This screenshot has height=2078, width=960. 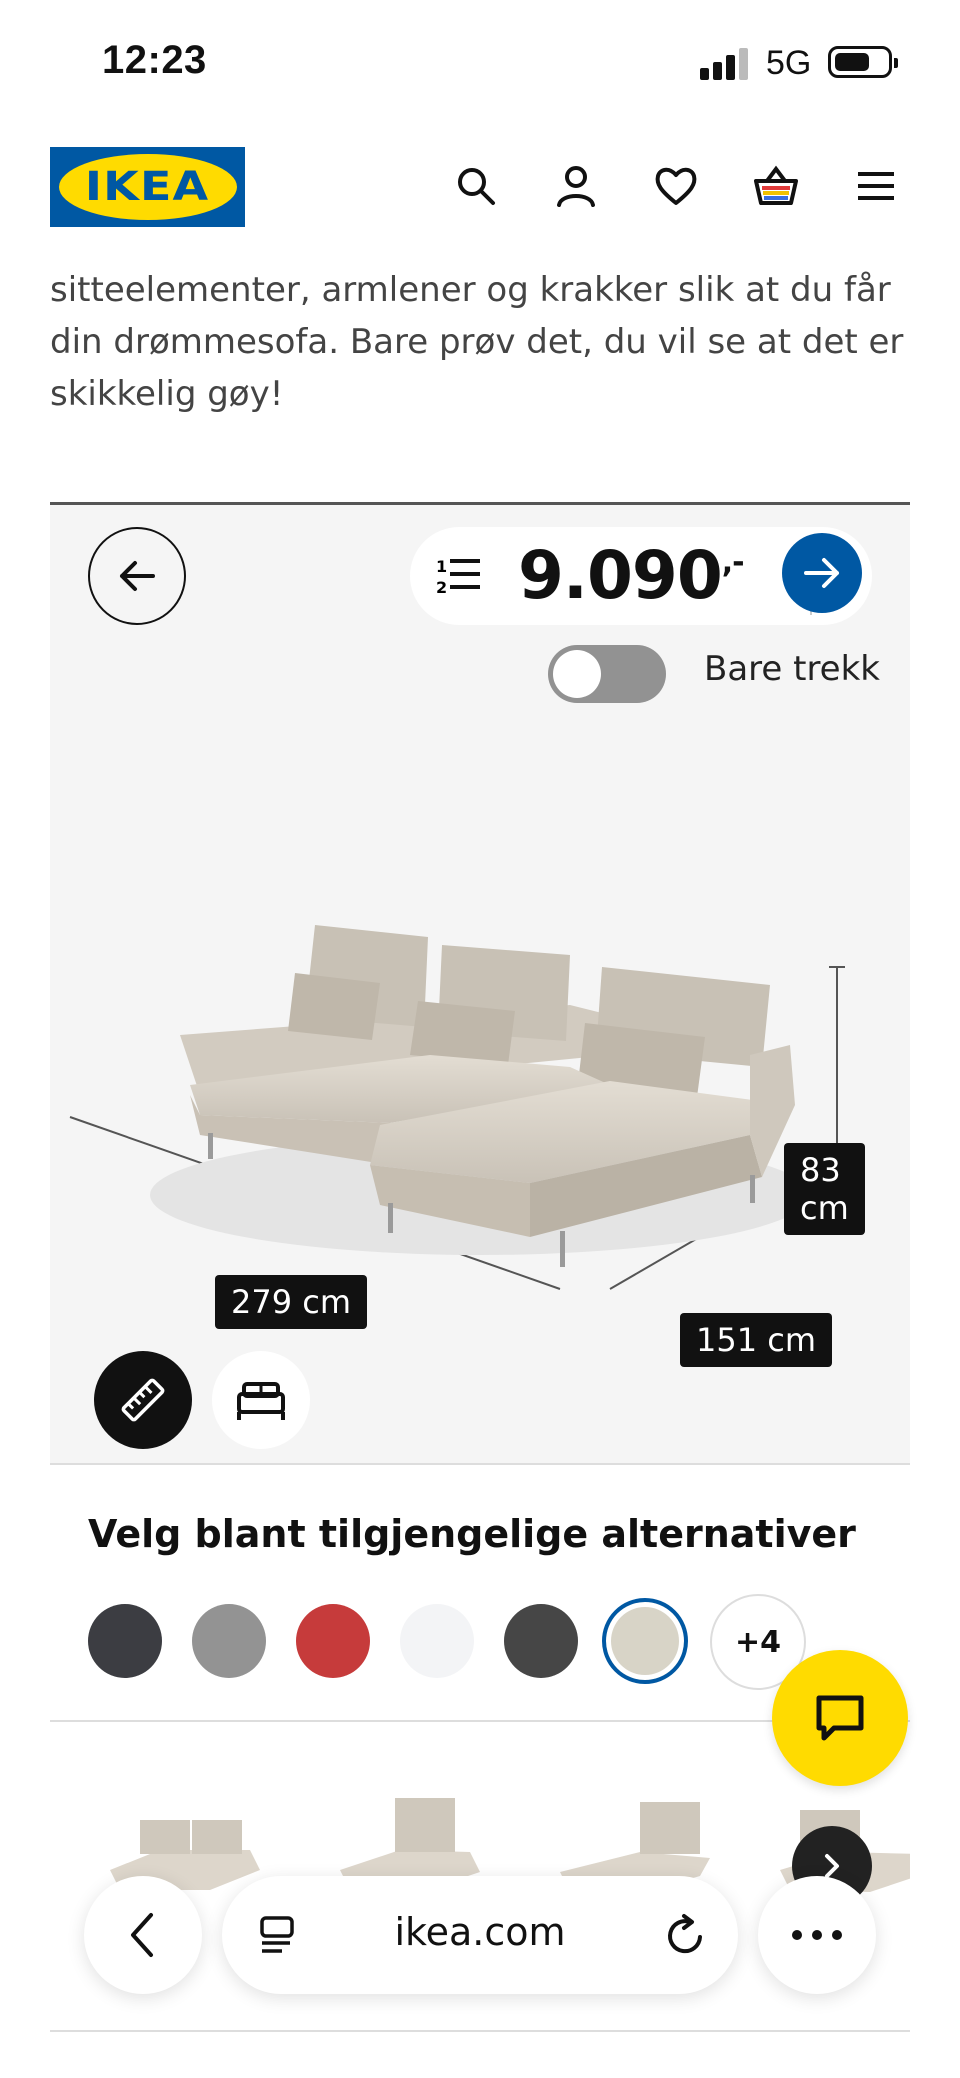 What do you see at coordinates (607, 674) in the screenshot?
I see `covers-only-toggle` at bounding box center [607, 674].